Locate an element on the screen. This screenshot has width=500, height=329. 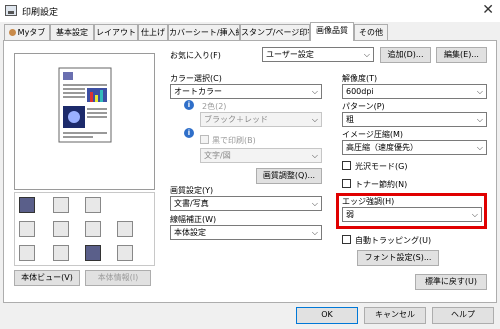
resolution-label: 解像度(T) is located at coordinates (360, 78).